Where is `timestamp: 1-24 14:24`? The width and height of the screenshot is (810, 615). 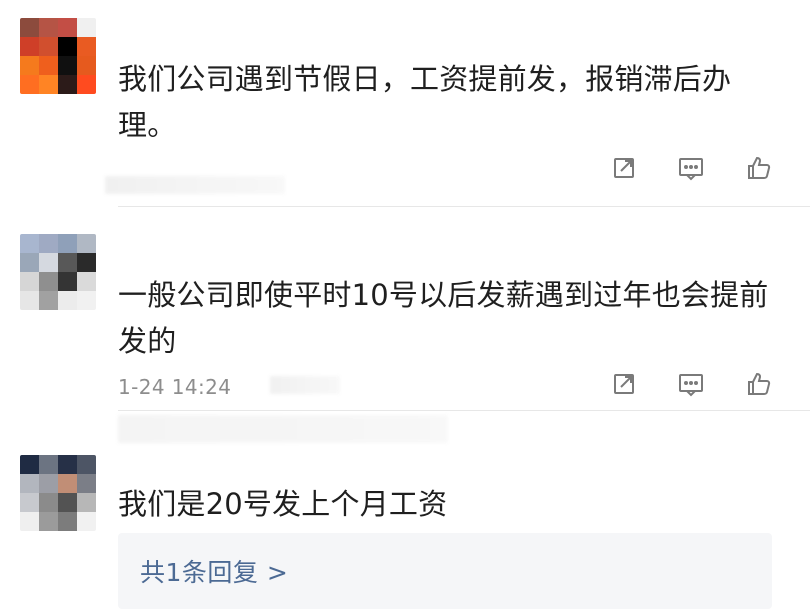
timestamp: 1-24 14:24 is located at coordinates (175, 387).